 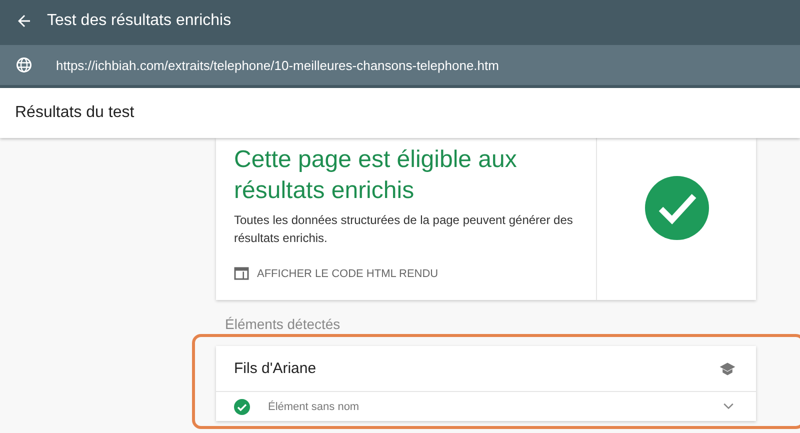 I want to click on detected-item: Élément sans nom, so click(x=486, y=406).